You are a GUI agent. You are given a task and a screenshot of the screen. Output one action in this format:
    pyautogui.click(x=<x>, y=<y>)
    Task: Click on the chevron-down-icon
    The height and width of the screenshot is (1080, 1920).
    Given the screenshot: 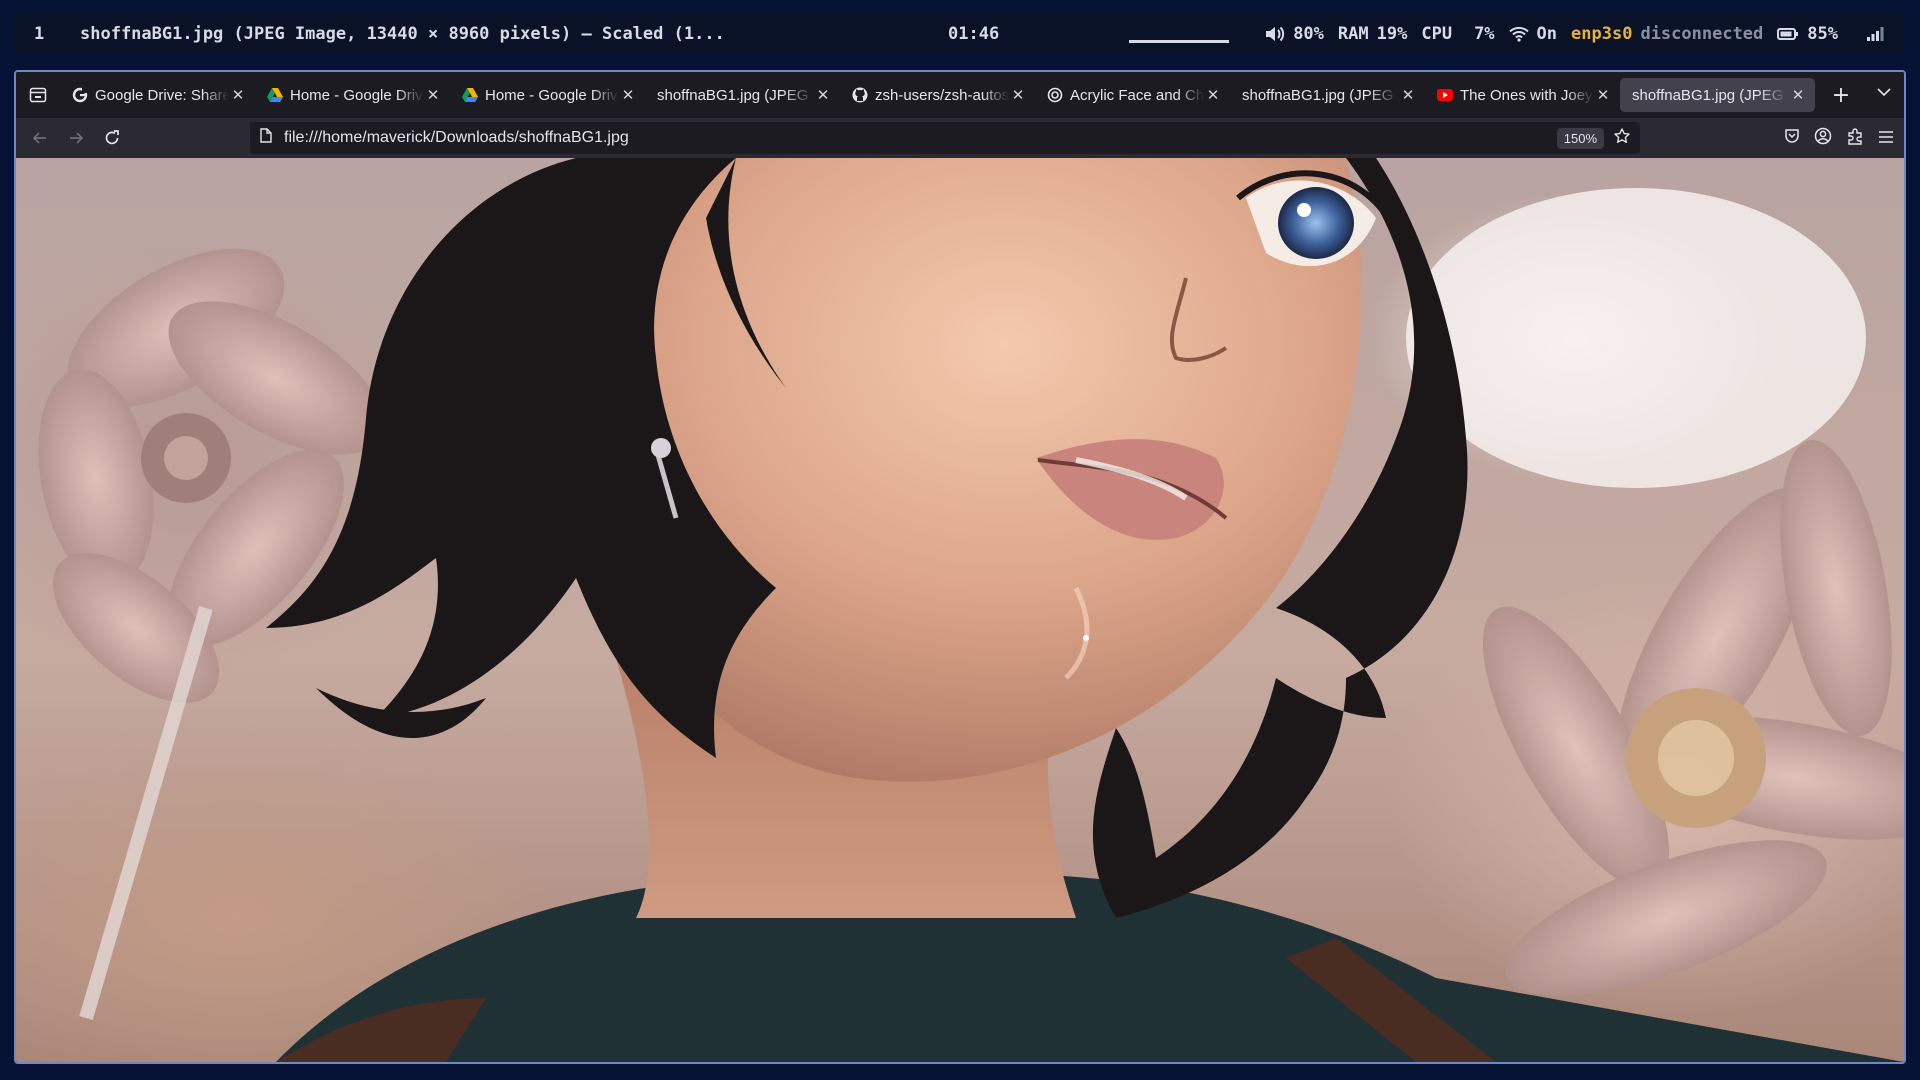 What is the action you would take?
    pyautogui.click(x=1884, y=92)
    